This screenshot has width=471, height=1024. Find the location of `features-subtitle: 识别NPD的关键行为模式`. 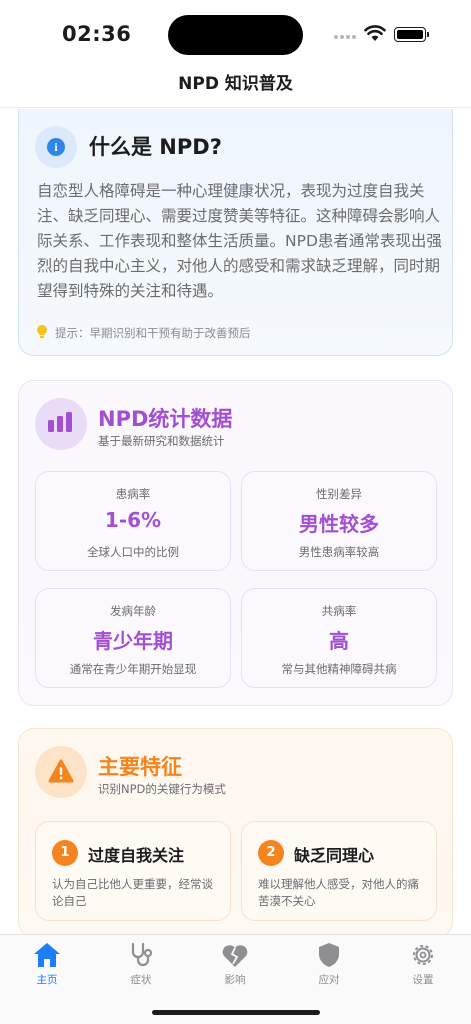

features-subtitle: 识别NPD的关键行为模式 is located at coordinates (162, 789).